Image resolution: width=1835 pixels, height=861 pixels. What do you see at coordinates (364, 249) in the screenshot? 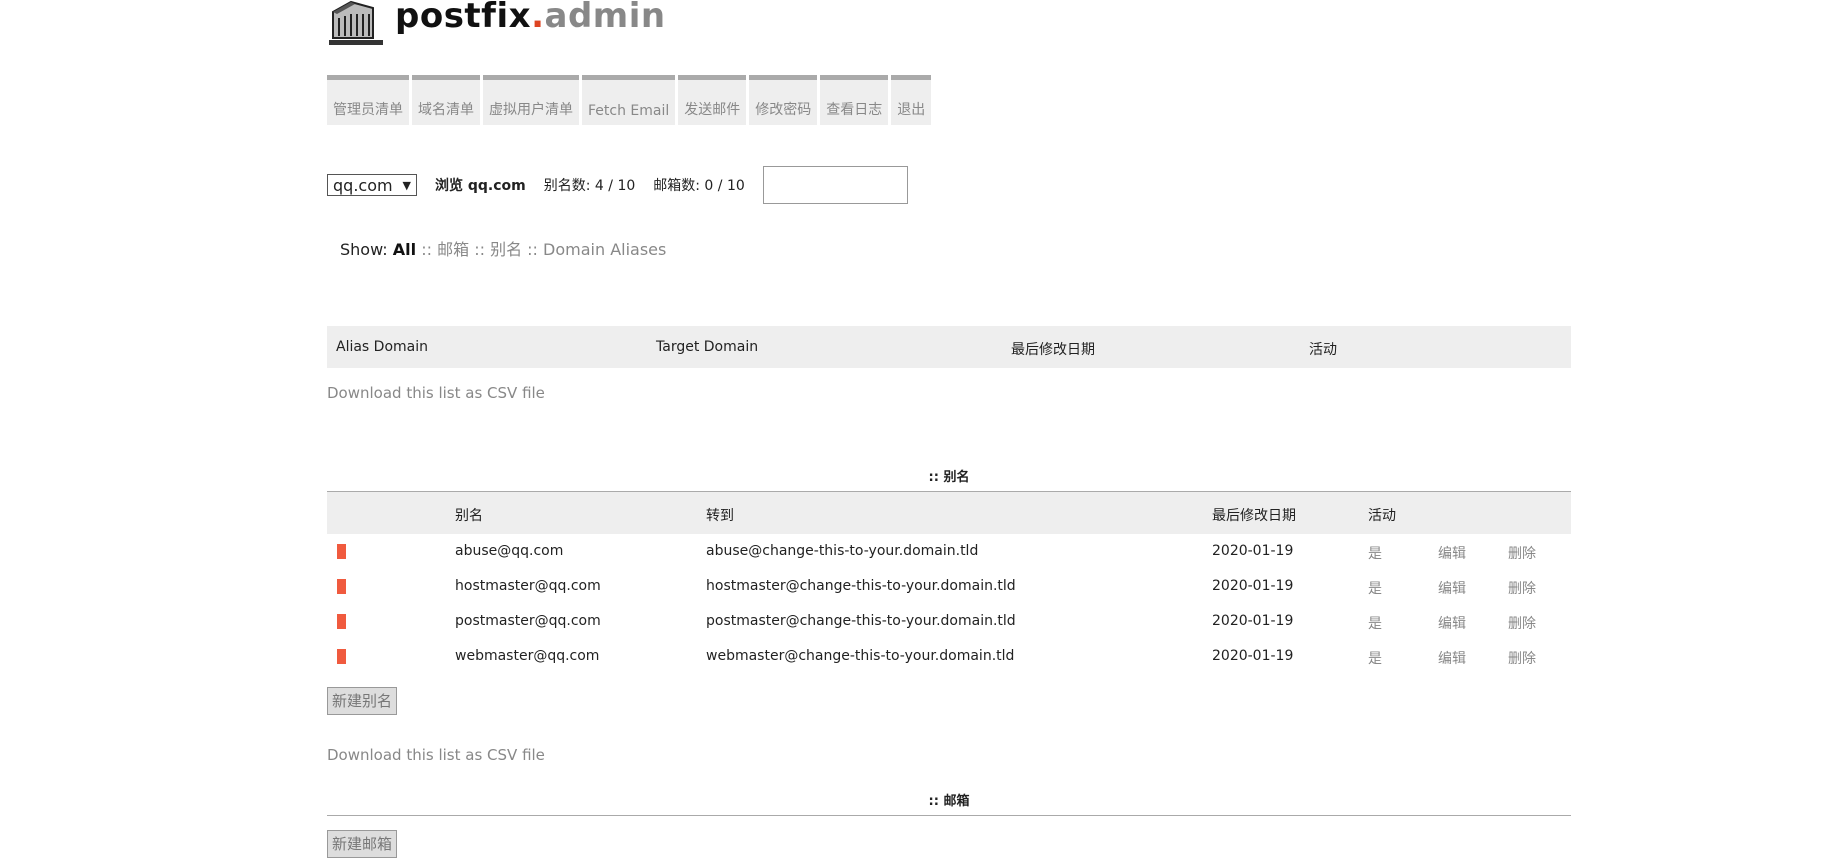
I see `show-label: Show:` at bounding box center [364, 249].